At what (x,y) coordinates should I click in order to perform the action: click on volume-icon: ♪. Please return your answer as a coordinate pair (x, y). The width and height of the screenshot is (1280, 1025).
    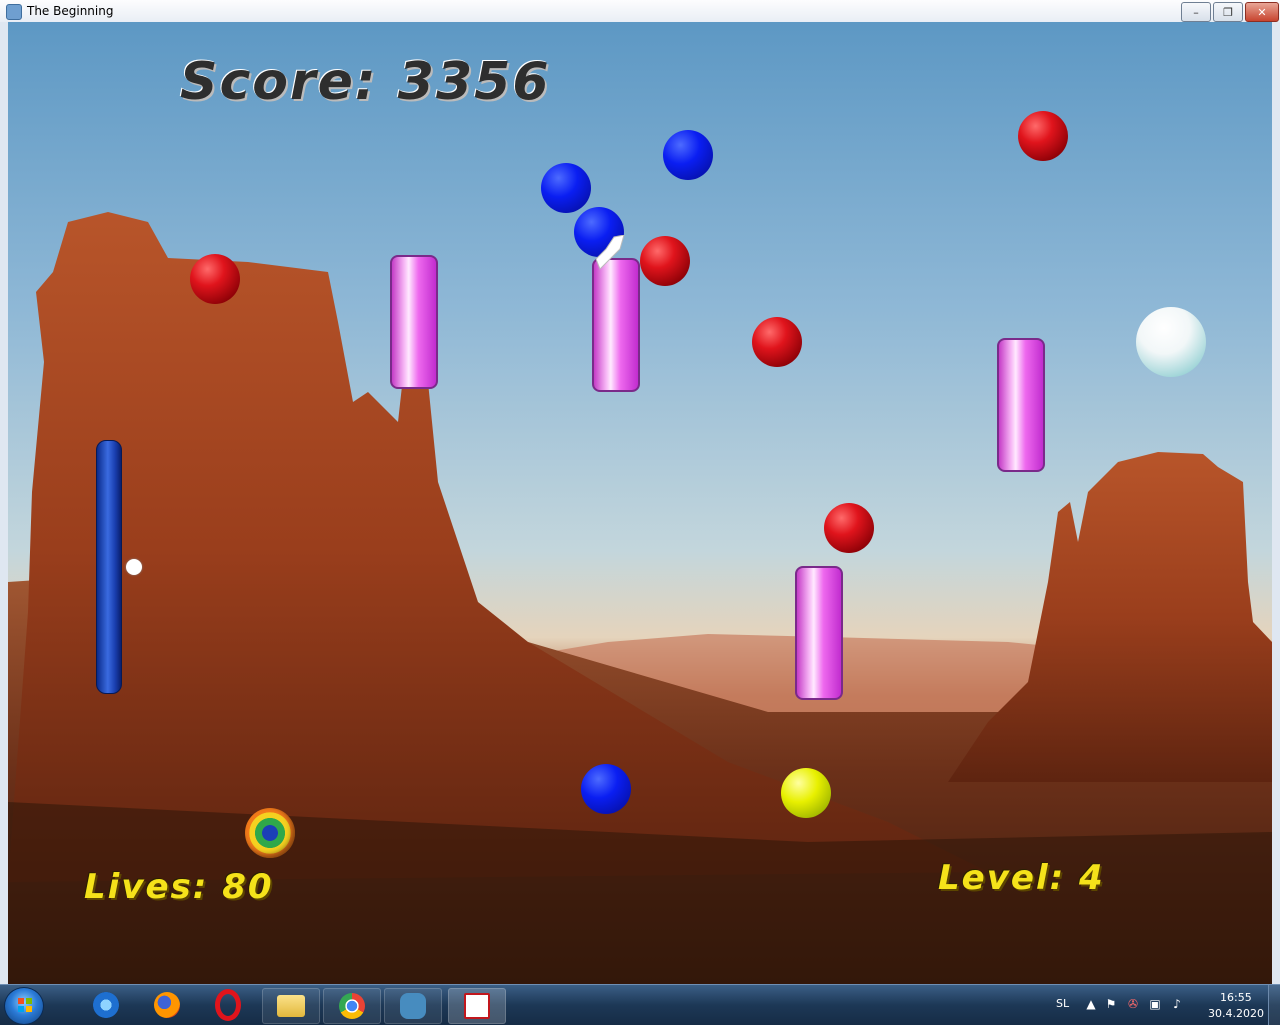
    Looking at the image, I should click on (1177, 1004).